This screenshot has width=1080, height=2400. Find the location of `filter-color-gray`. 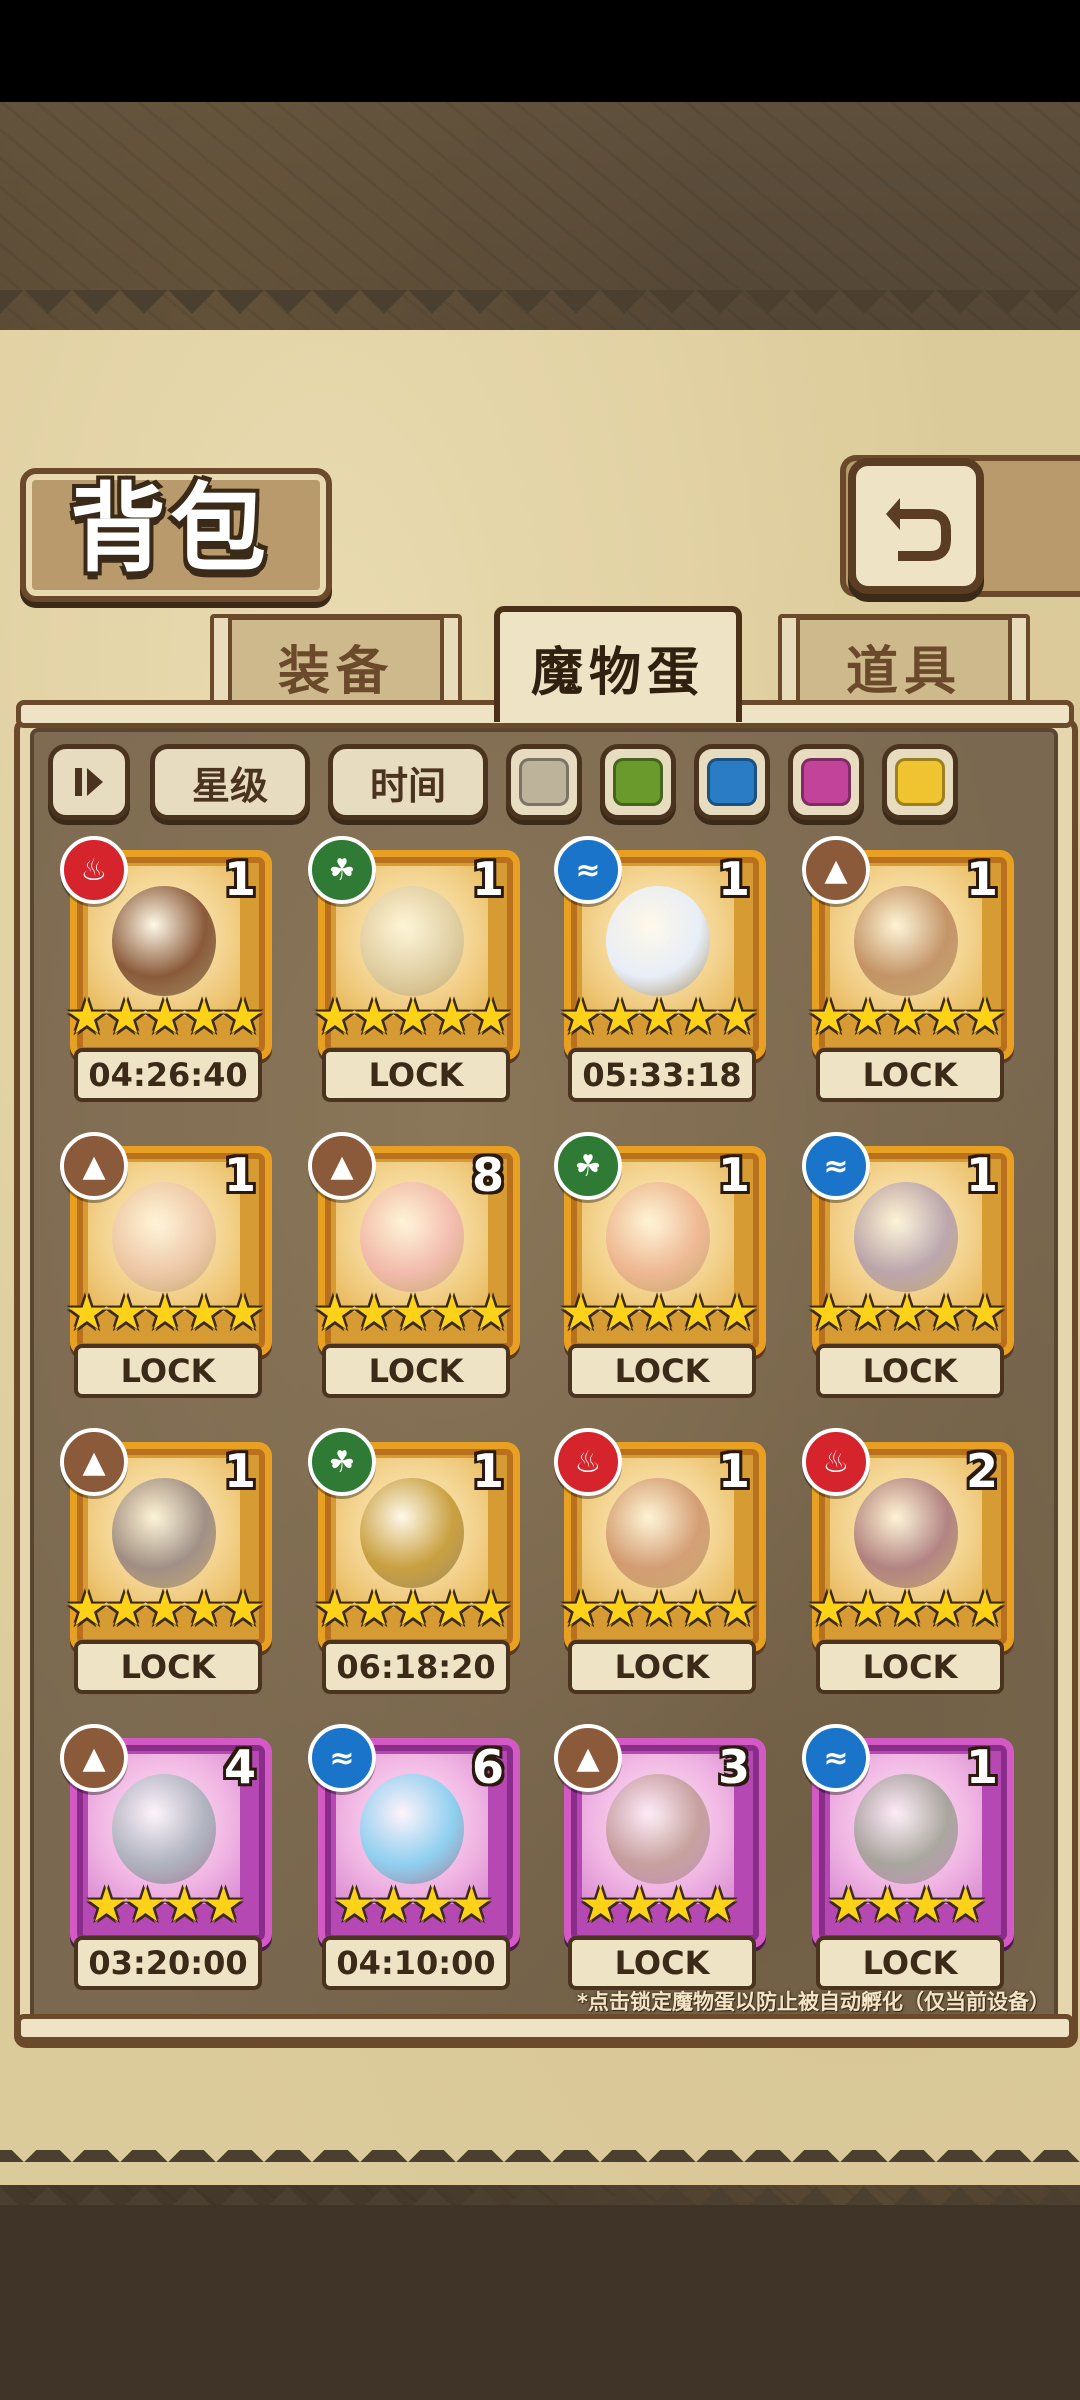

filter-color-gray is located at coordinates (544, 782).